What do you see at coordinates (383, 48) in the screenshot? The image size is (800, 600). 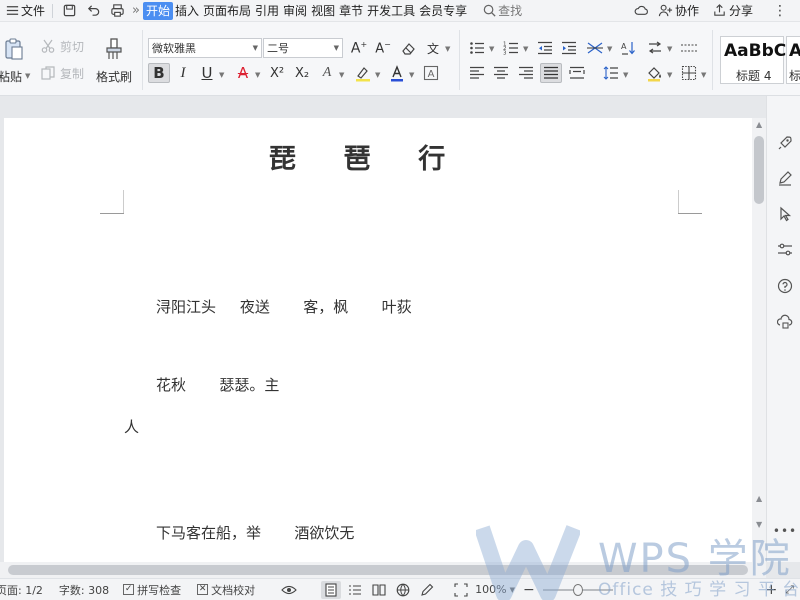 I see `decrease-font-size-button: A−` at bounding box center [383, 48].